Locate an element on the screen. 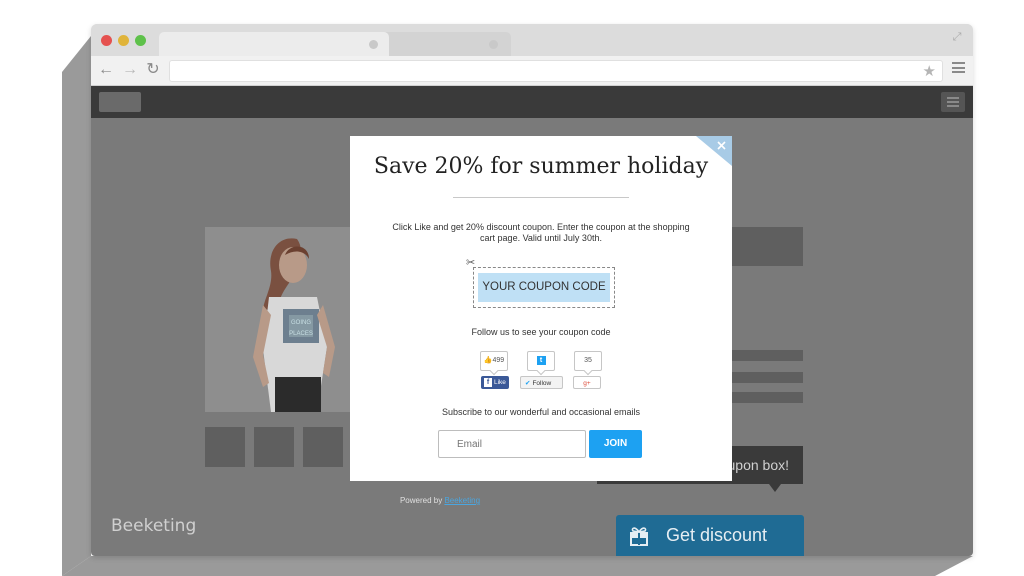 The image size is (1024, 576). popup-title: Save 20% for summer holiday is located at coordinates (541, 166).